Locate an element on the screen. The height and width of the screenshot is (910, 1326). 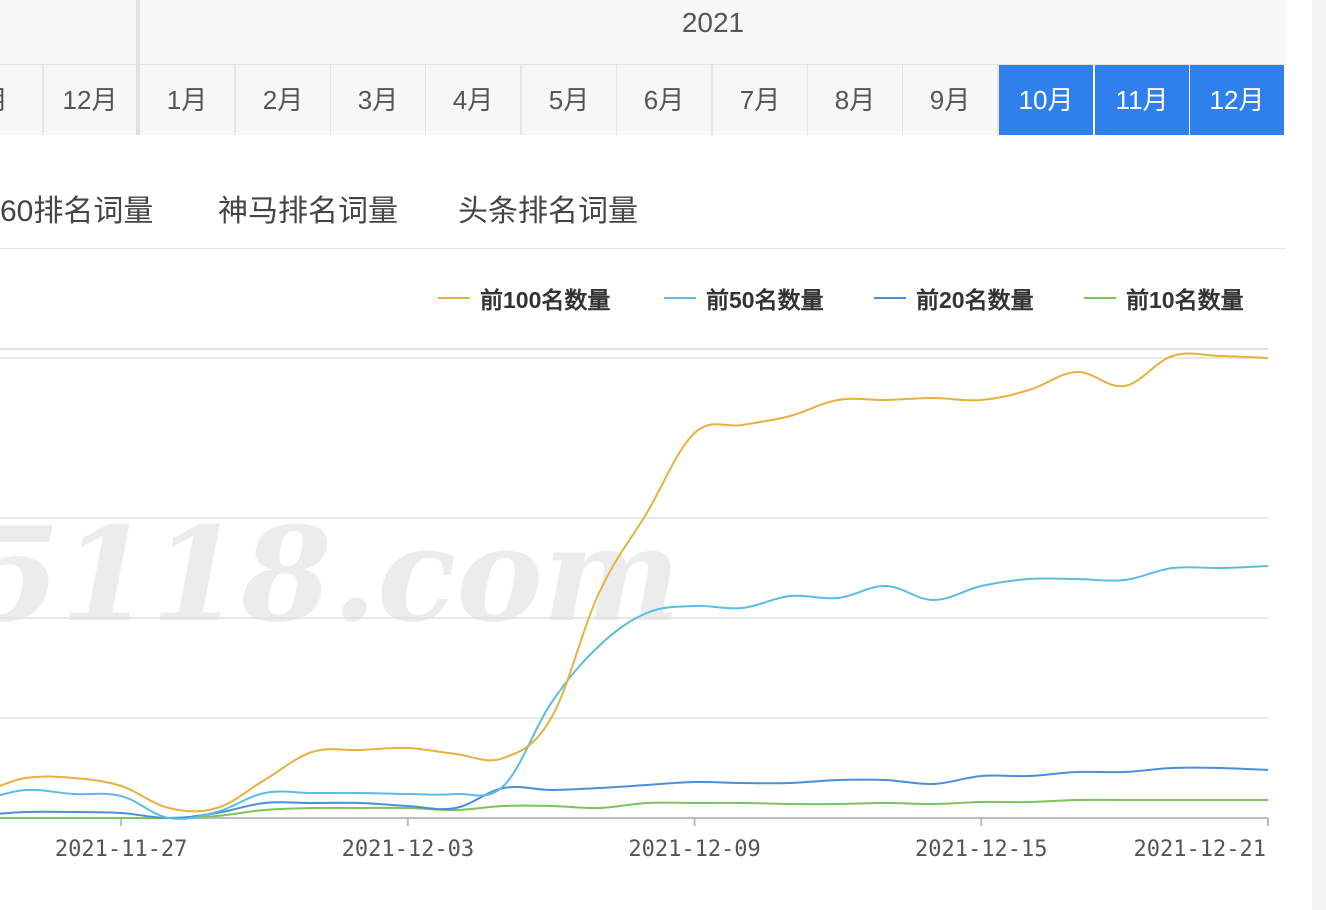
legend-item: 前50名数量 is located at coordinates (744, 298).